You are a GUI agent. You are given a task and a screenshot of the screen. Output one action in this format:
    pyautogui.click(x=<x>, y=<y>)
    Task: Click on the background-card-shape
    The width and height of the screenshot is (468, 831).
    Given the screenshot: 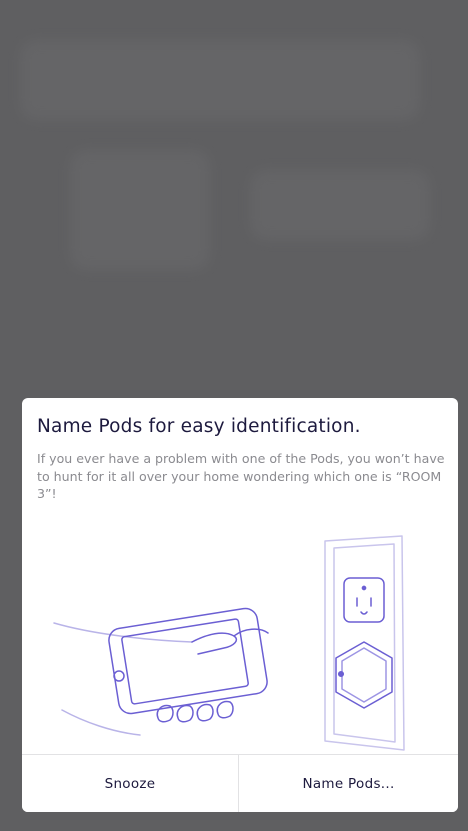 What is the action you would take?
    pyautogui.click(x=140, y=210)
    